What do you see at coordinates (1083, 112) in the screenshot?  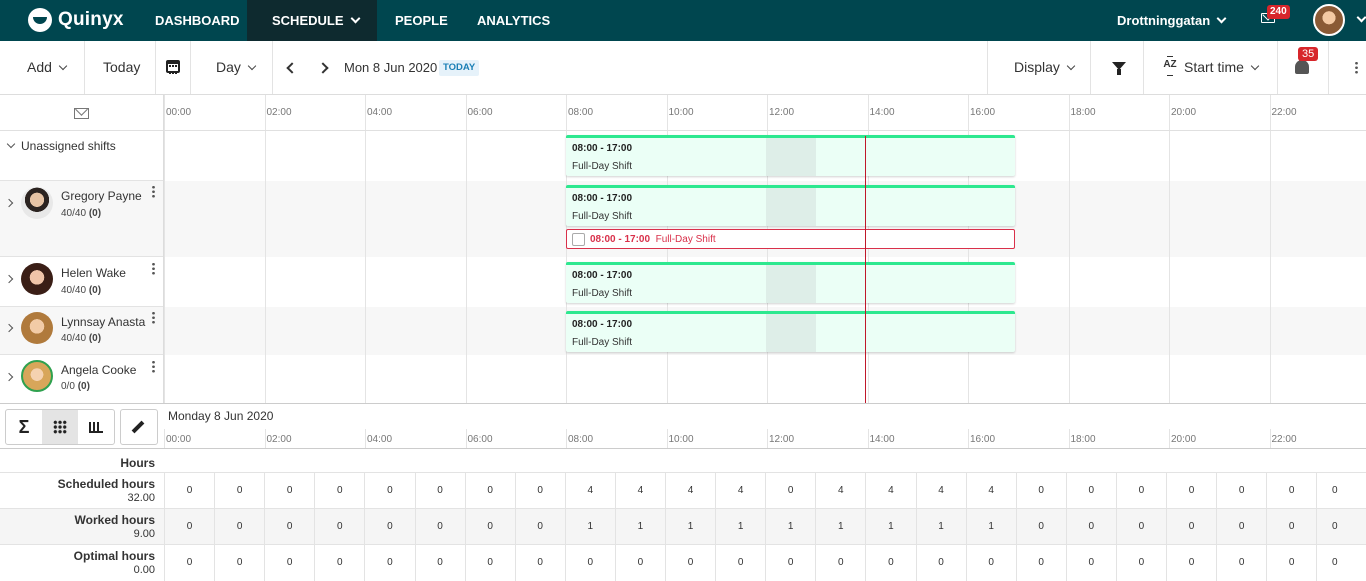 I see `timeline-tick-label: 18:00` at bounding box center [1083, 112].